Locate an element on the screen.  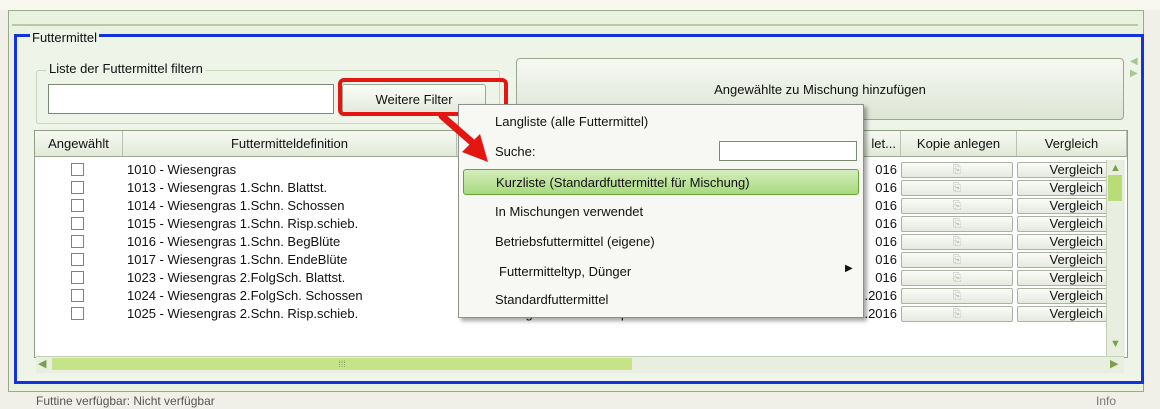
menu-item-standardfuttermittel: Standardfuttermittel is located at coordinates (661, 300).